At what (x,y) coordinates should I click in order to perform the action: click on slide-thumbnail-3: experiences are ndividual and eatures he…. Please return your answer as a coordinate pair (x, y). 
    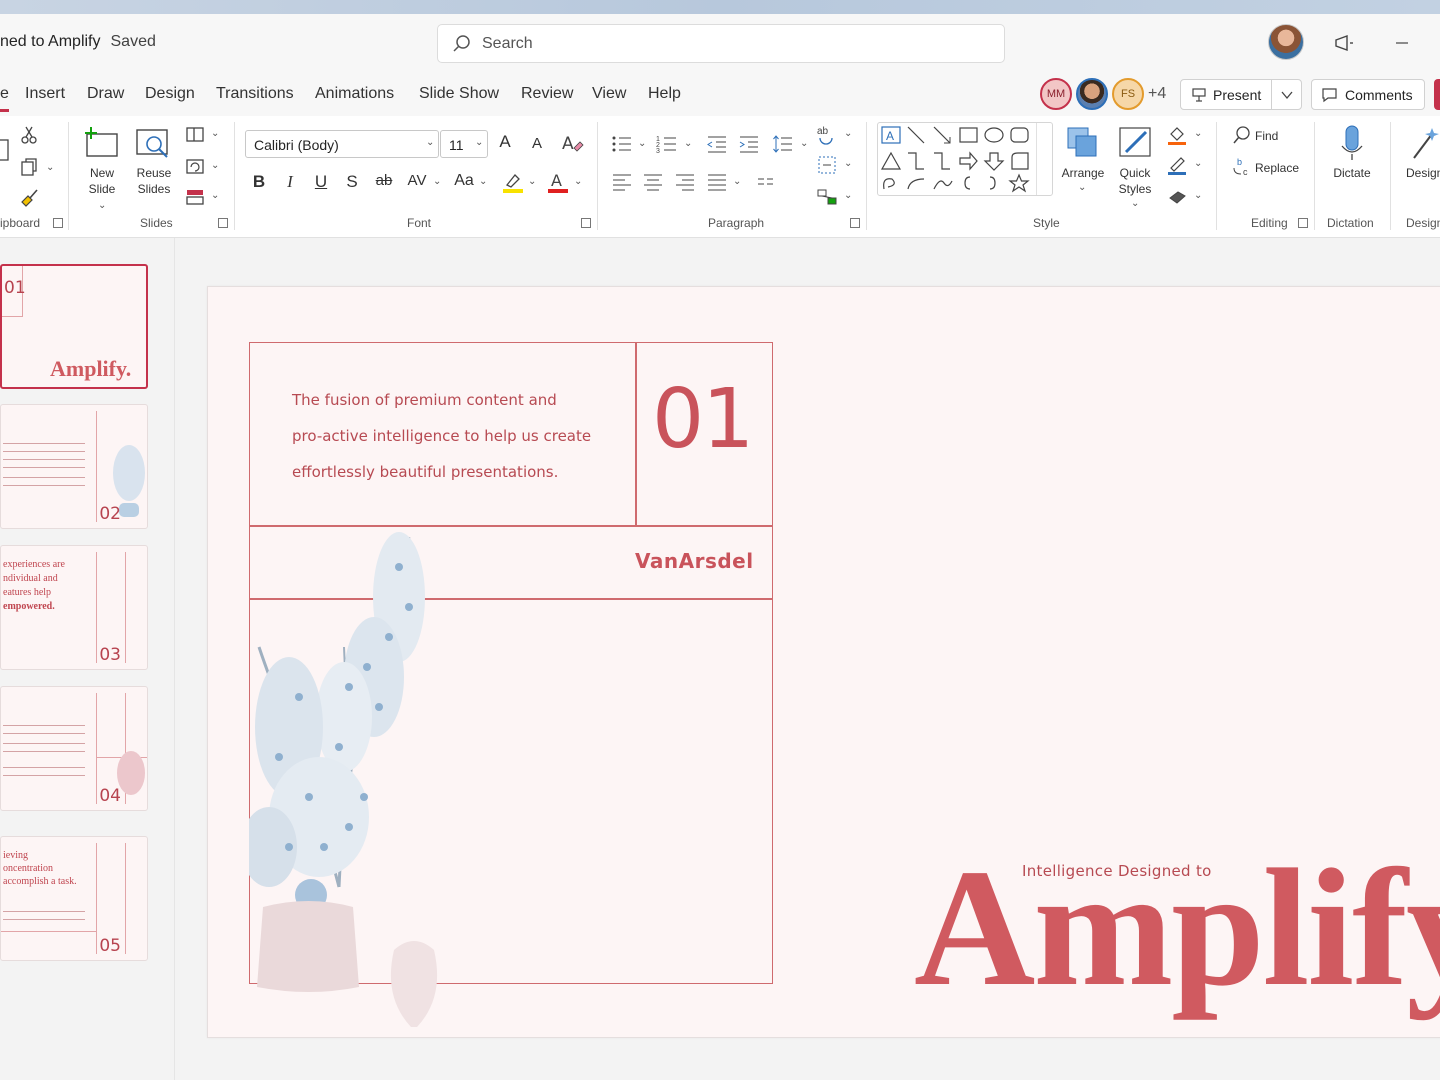
    Looking at the image, I should click on (74, 607).